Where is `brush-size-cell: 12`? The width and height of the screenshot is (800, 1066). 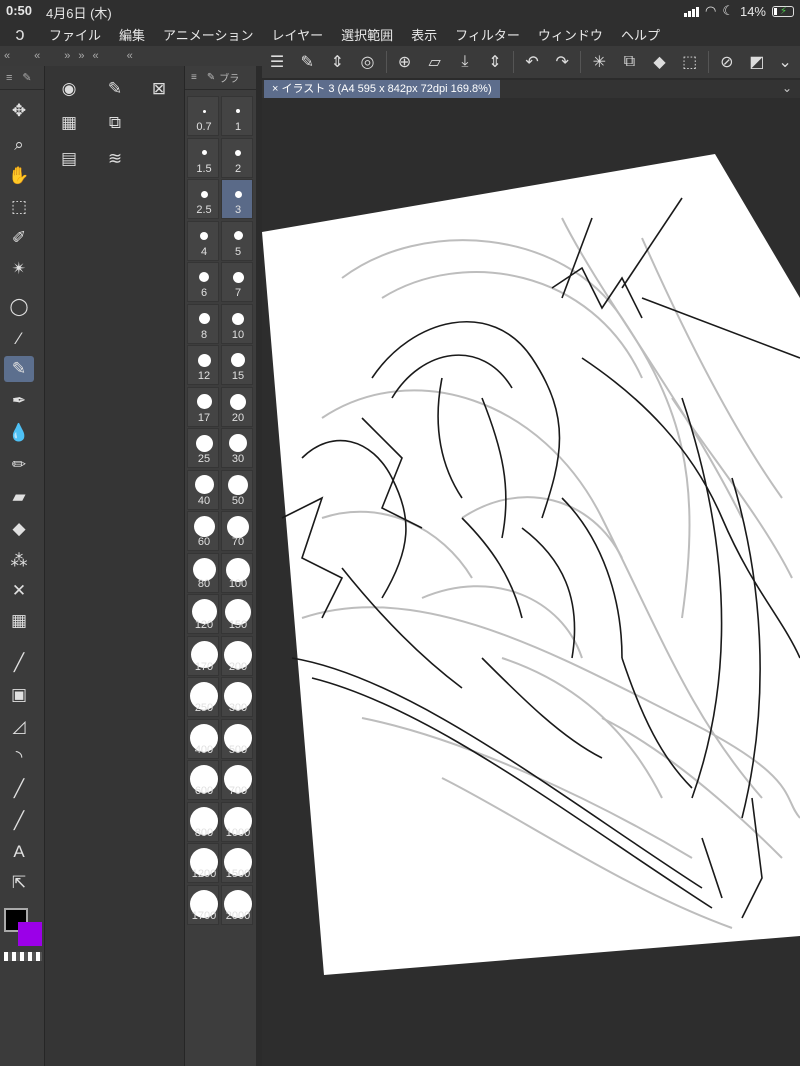
brush-size-cell: 12 is located at coordinates (203, 365).